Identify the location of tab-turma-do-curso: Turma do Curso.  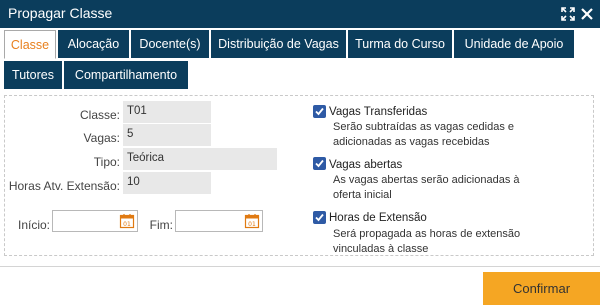
(400, 44).